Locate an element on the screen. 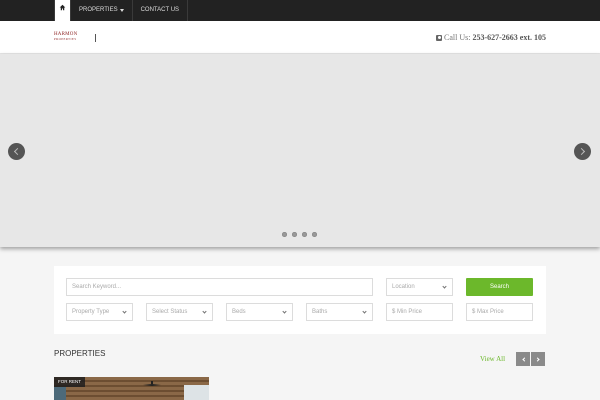 This screenshot has height=400, width=600. nav-item-label: CONTACT US is located at coordinates (160, 10).